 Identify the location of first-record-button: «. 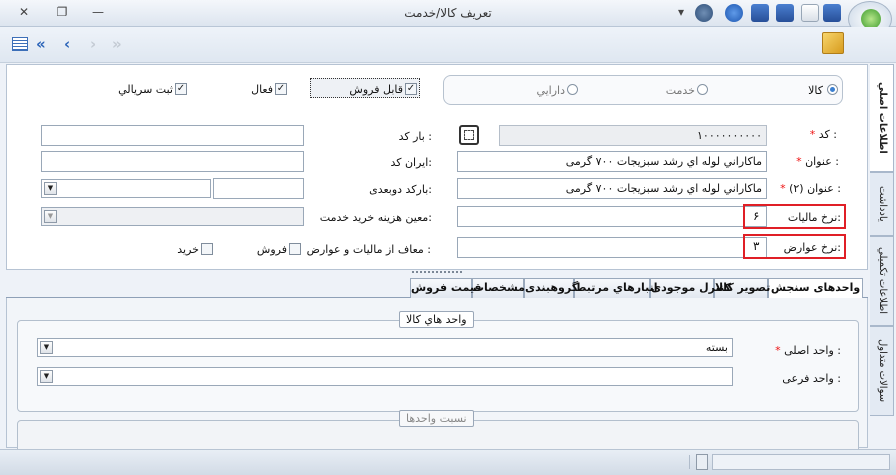
(41, 45).